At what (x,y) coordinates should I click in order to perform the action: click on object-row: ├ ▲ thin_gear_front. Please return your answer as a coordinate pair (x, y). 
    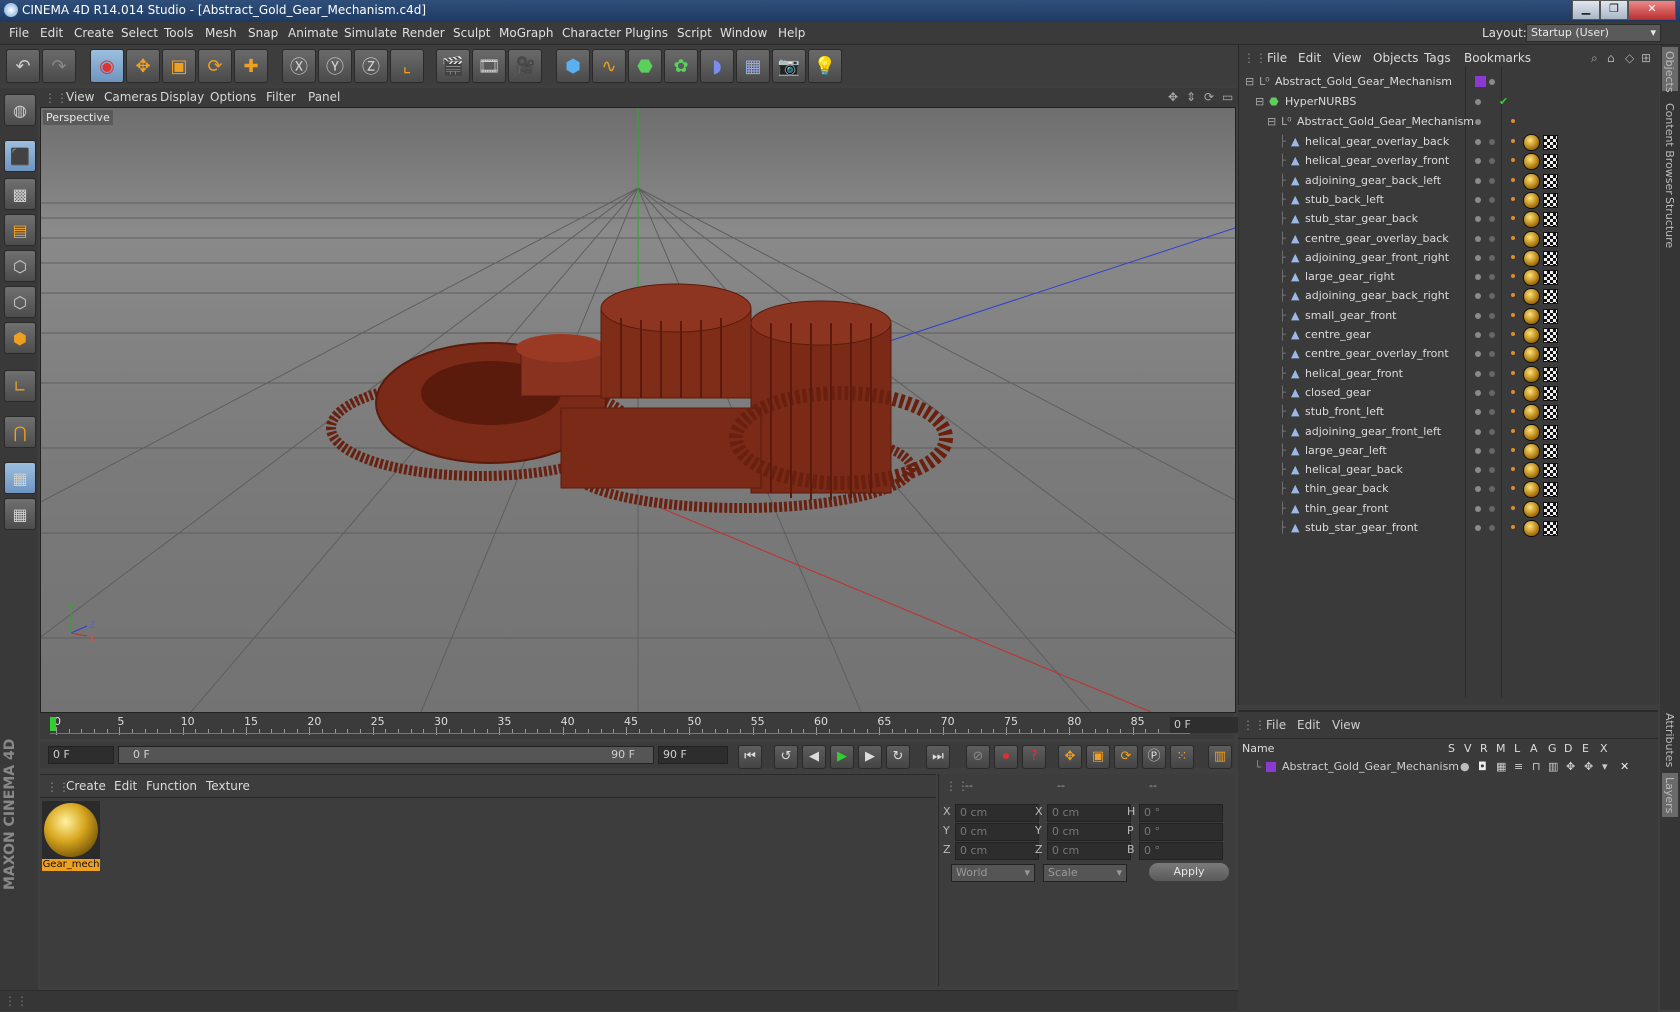
    Looking at the image, I should click on (1449, 509).